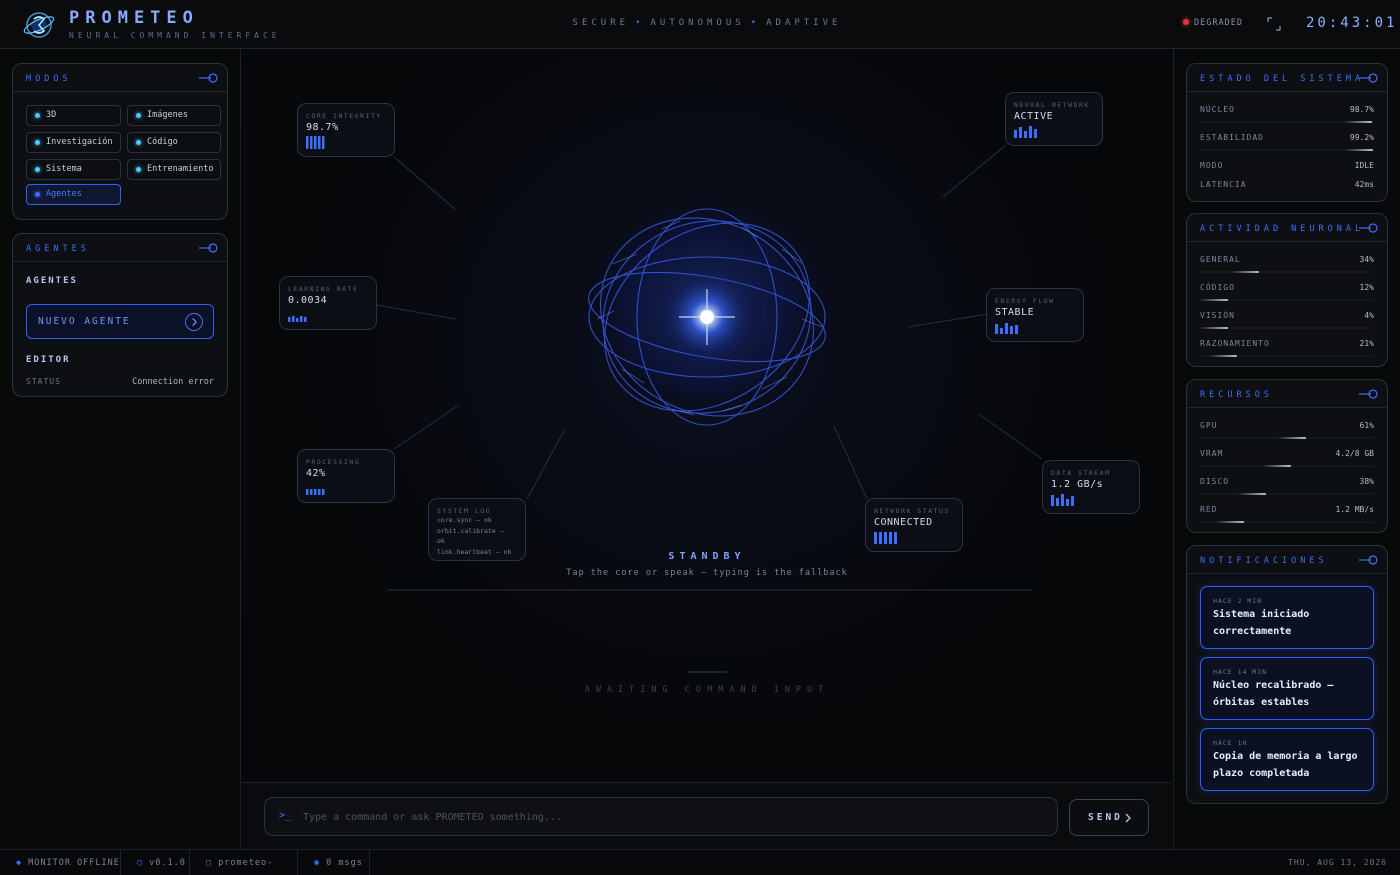 The height and width of the screenshot is (875, 1400). I want to click on metric-name: VISIÓN, so click(1217, 315).